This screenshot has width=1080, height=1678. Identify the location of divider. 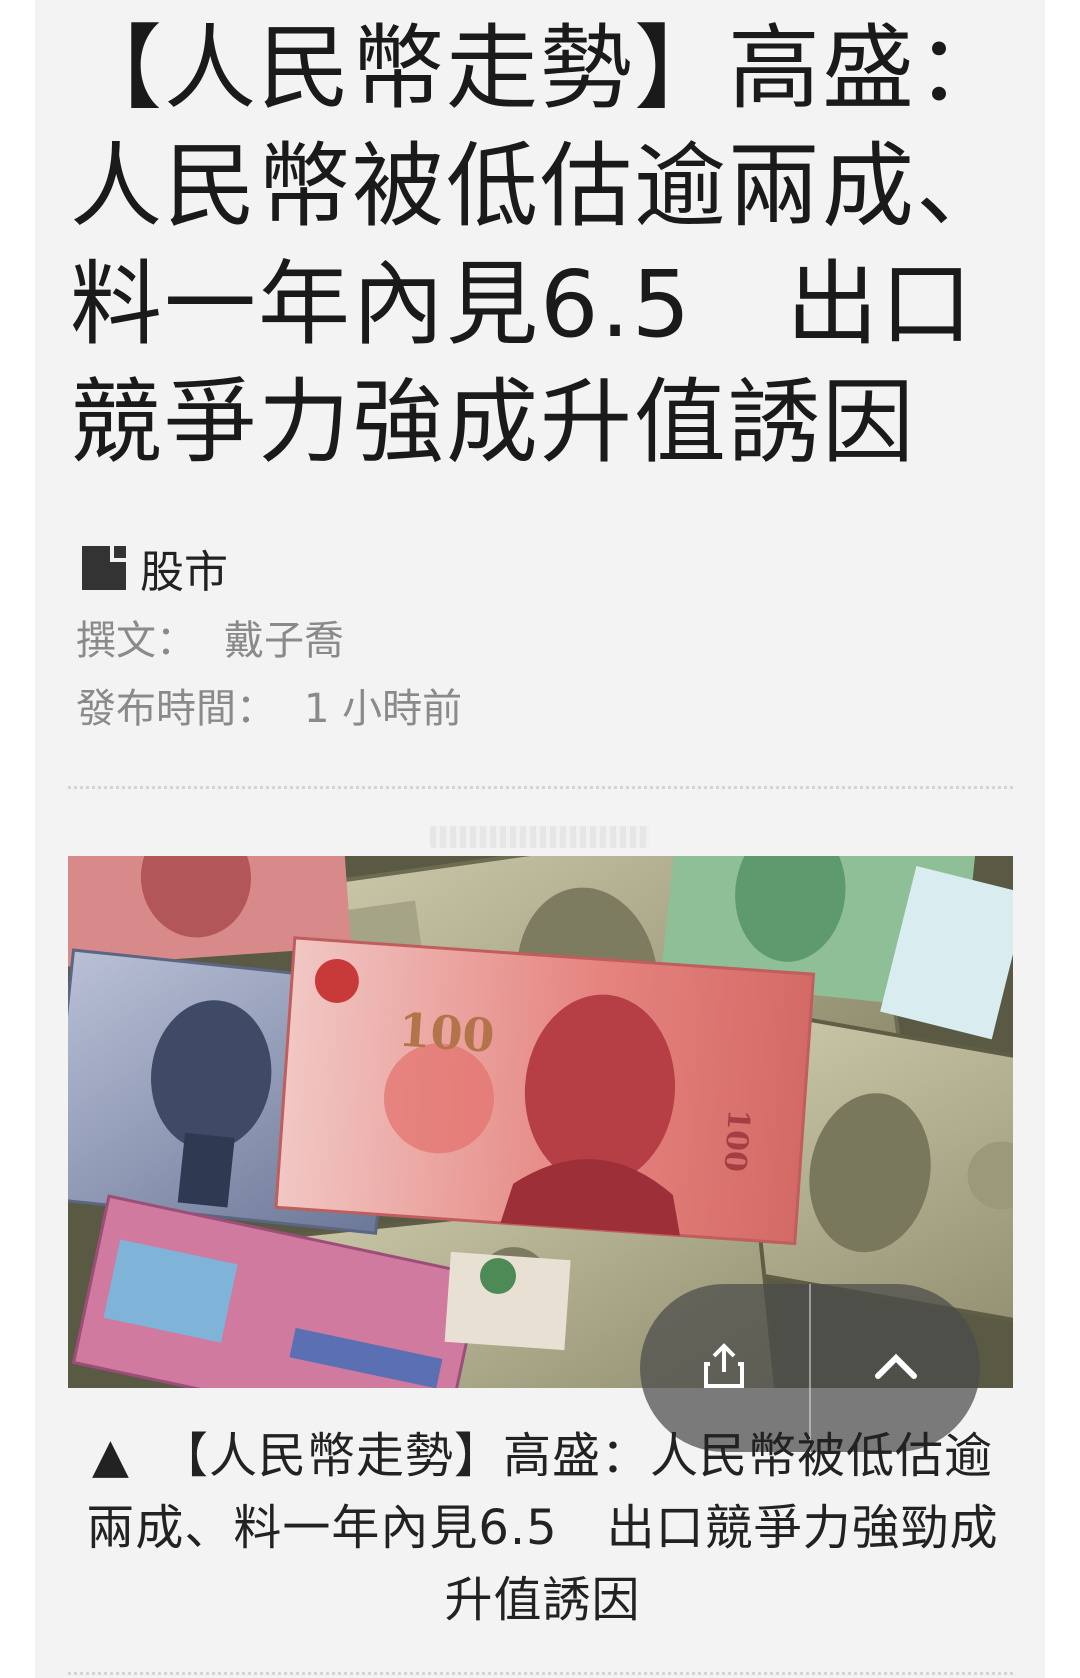
(540, 787).